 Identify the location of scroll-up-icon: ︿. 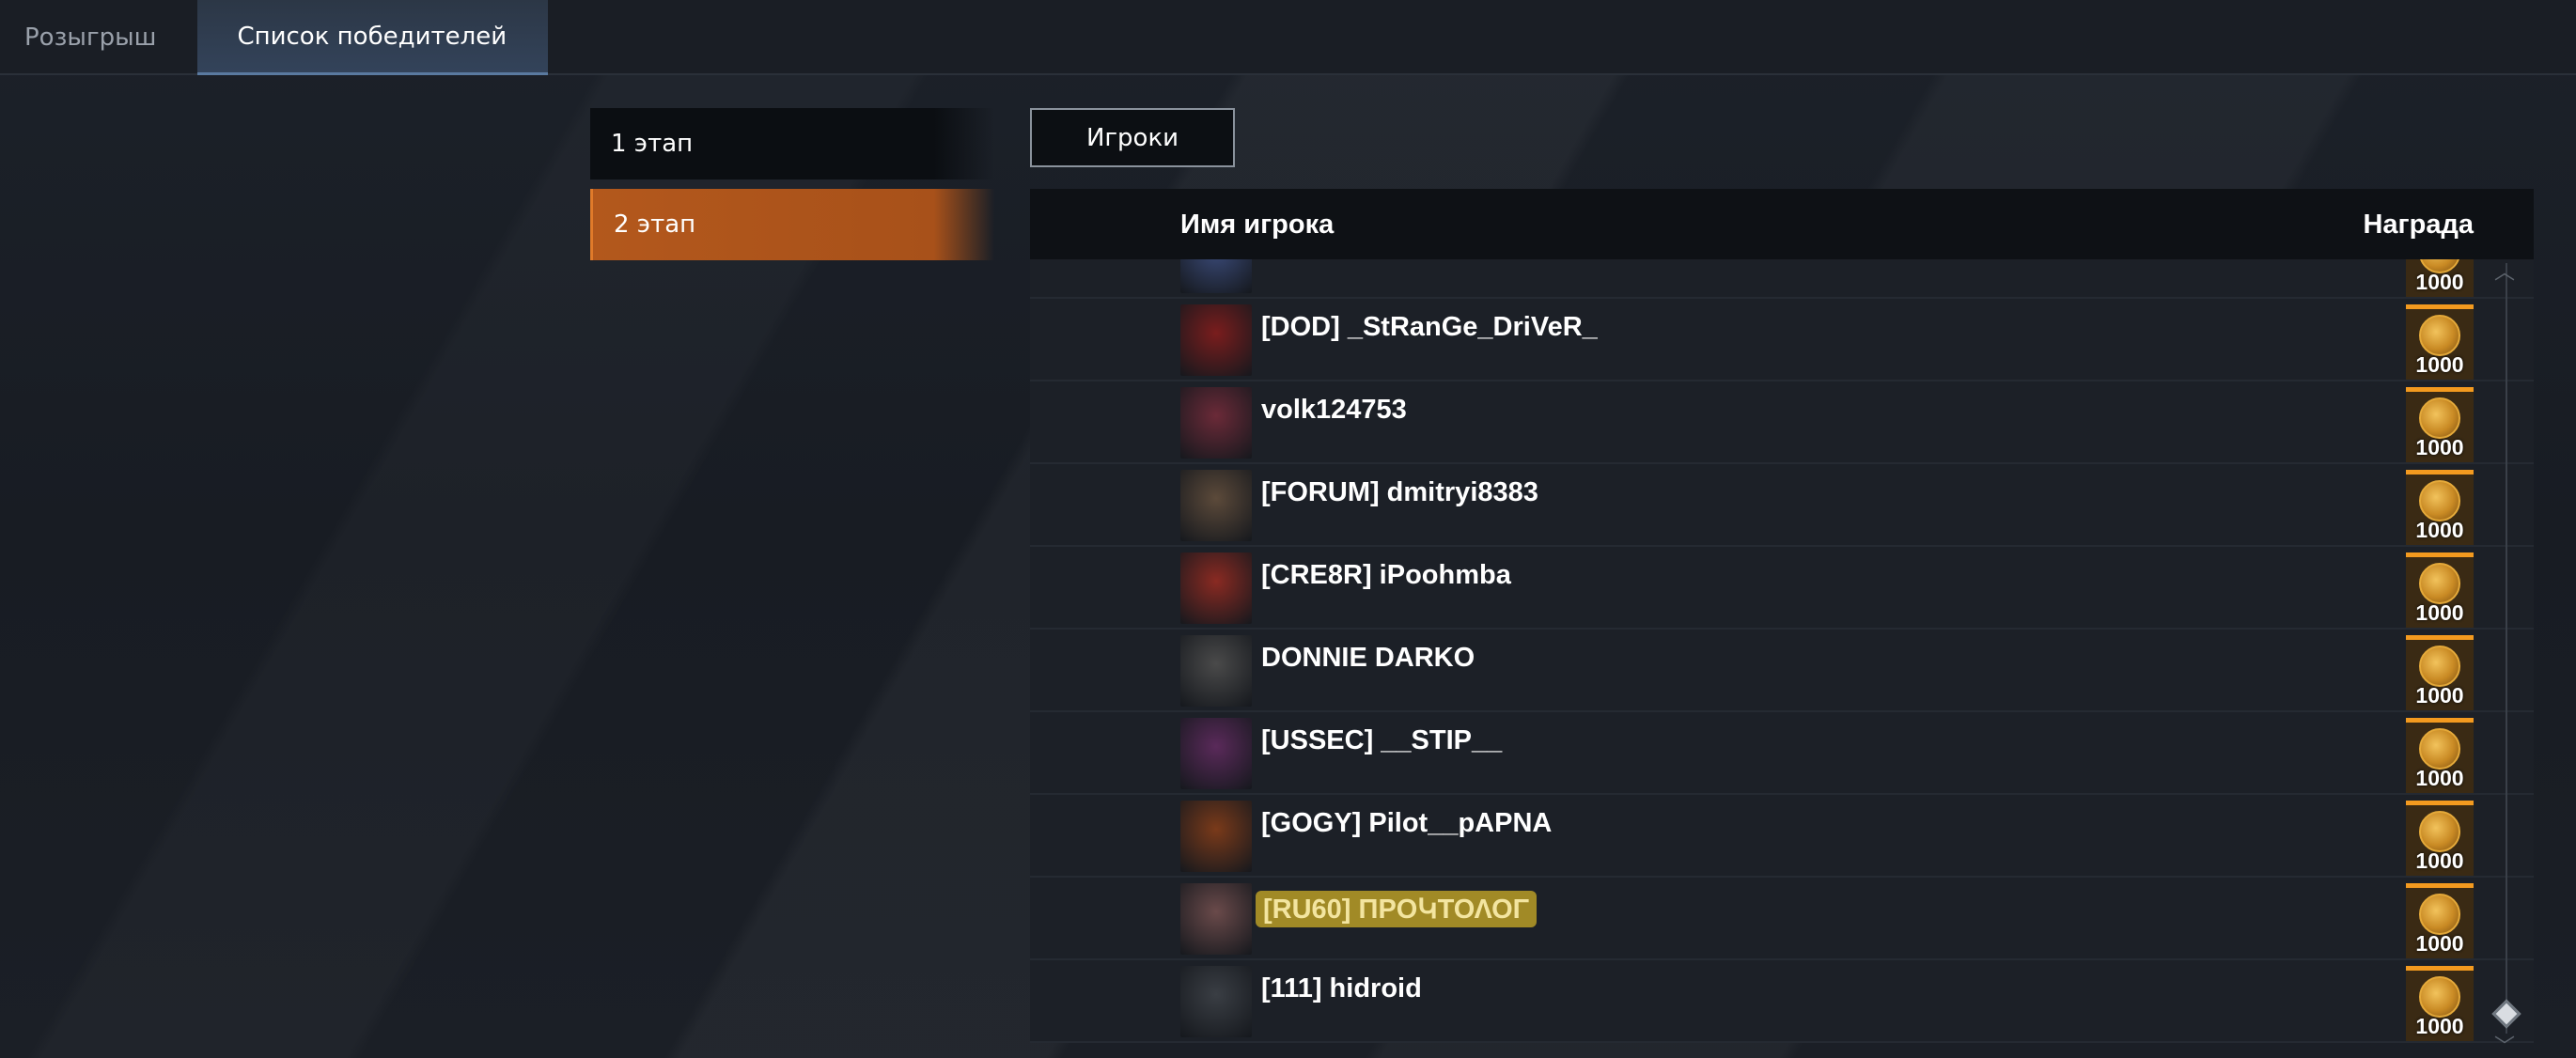
(2504, 271).